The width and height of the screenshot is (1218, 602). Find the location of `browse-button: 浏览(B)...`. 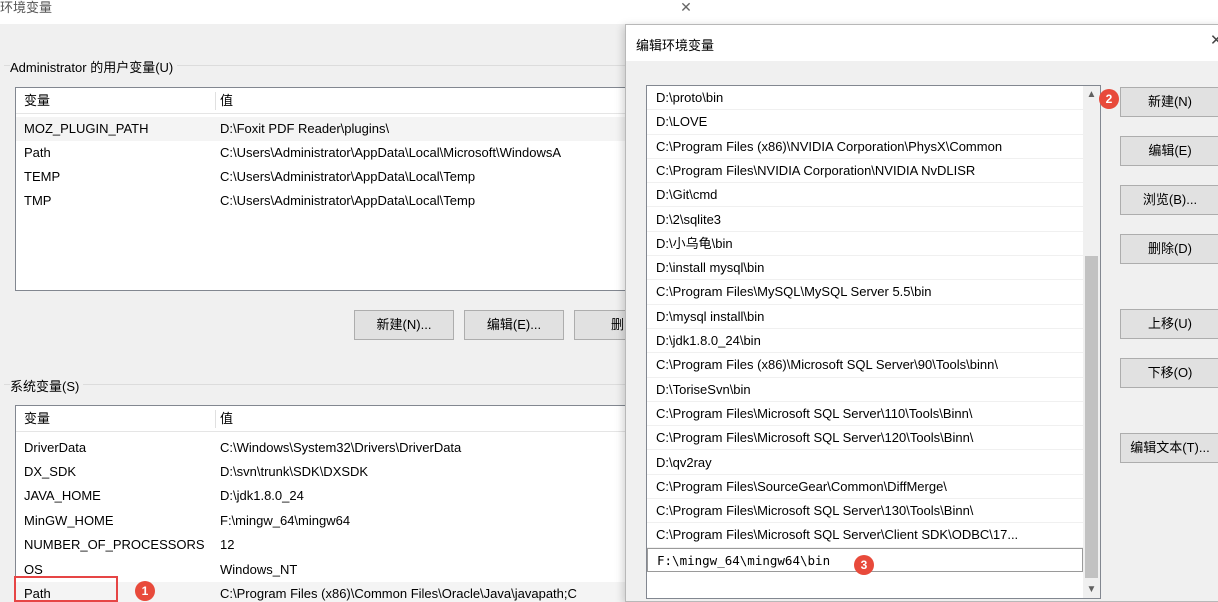

browse-button: 浏览(B)... is located at coordinates (1169, 200).